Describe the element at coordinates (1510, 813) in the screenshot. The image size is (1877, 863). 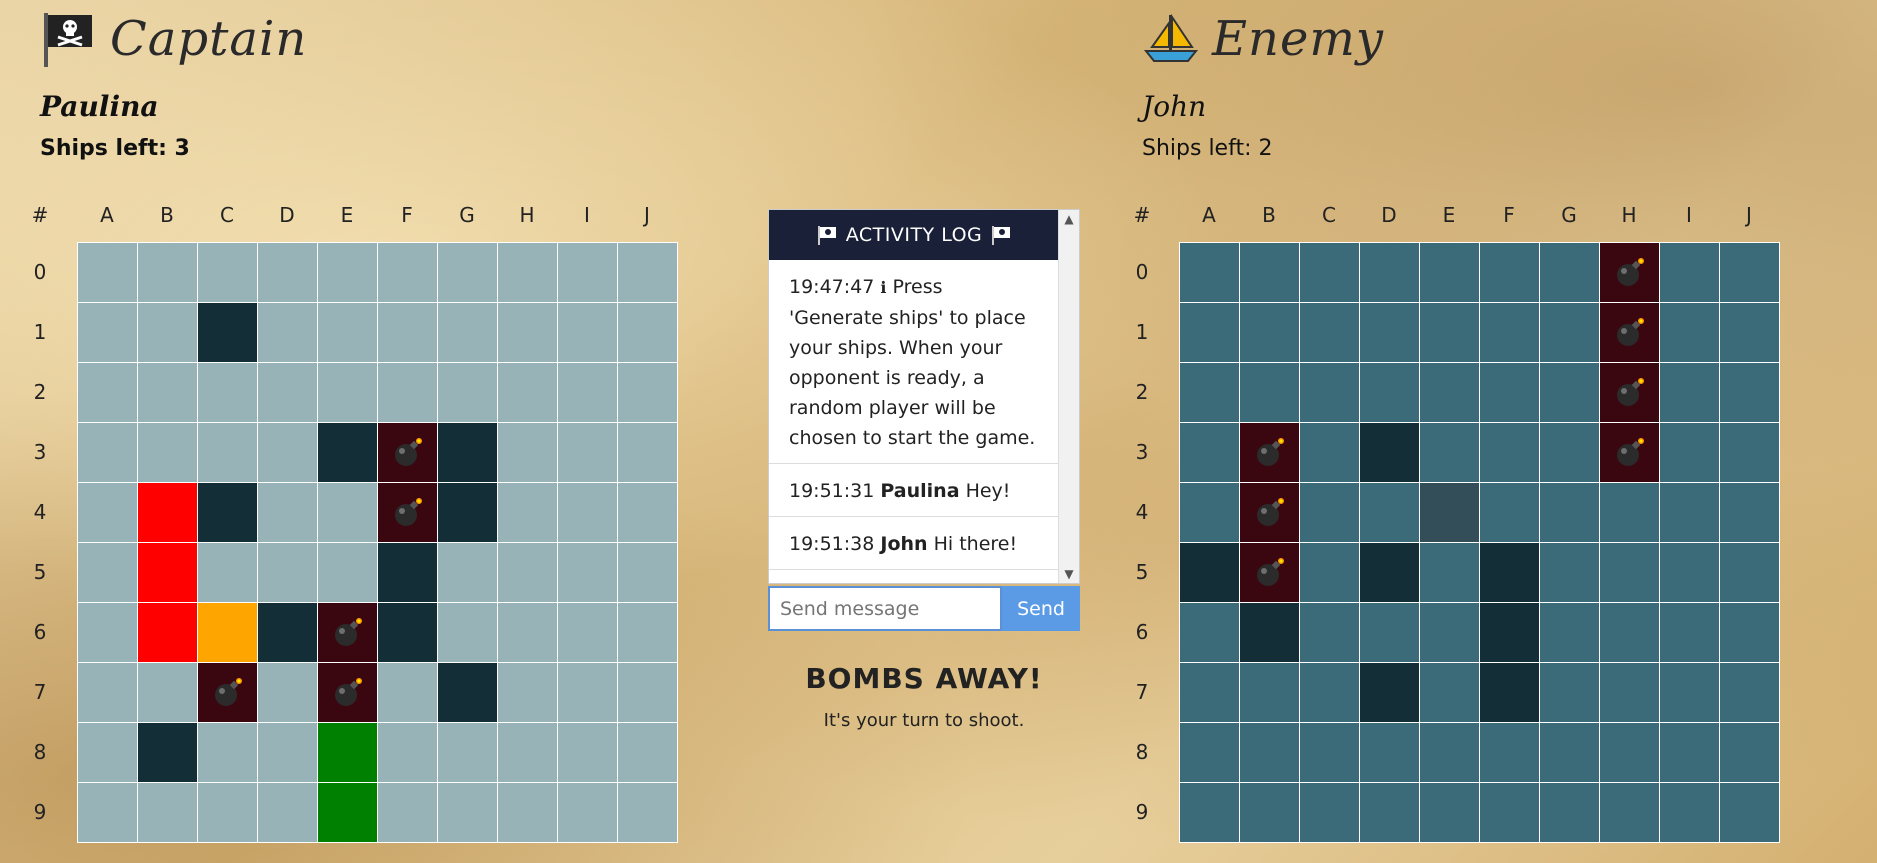
I see `enemy-cell-F9` at that location.